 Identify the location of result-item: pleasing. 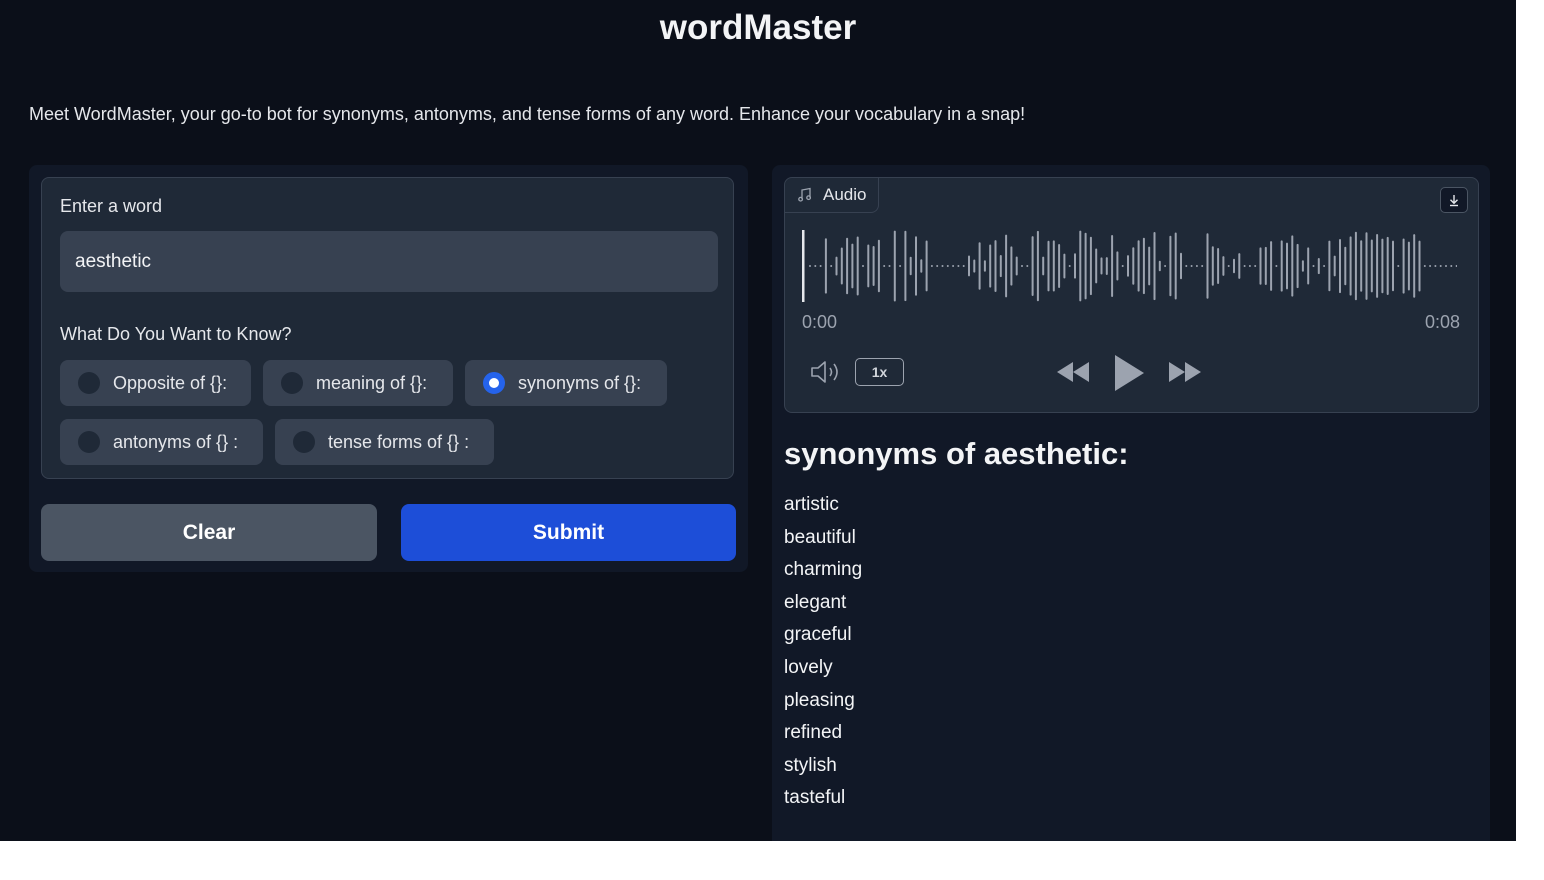
(819, 700).